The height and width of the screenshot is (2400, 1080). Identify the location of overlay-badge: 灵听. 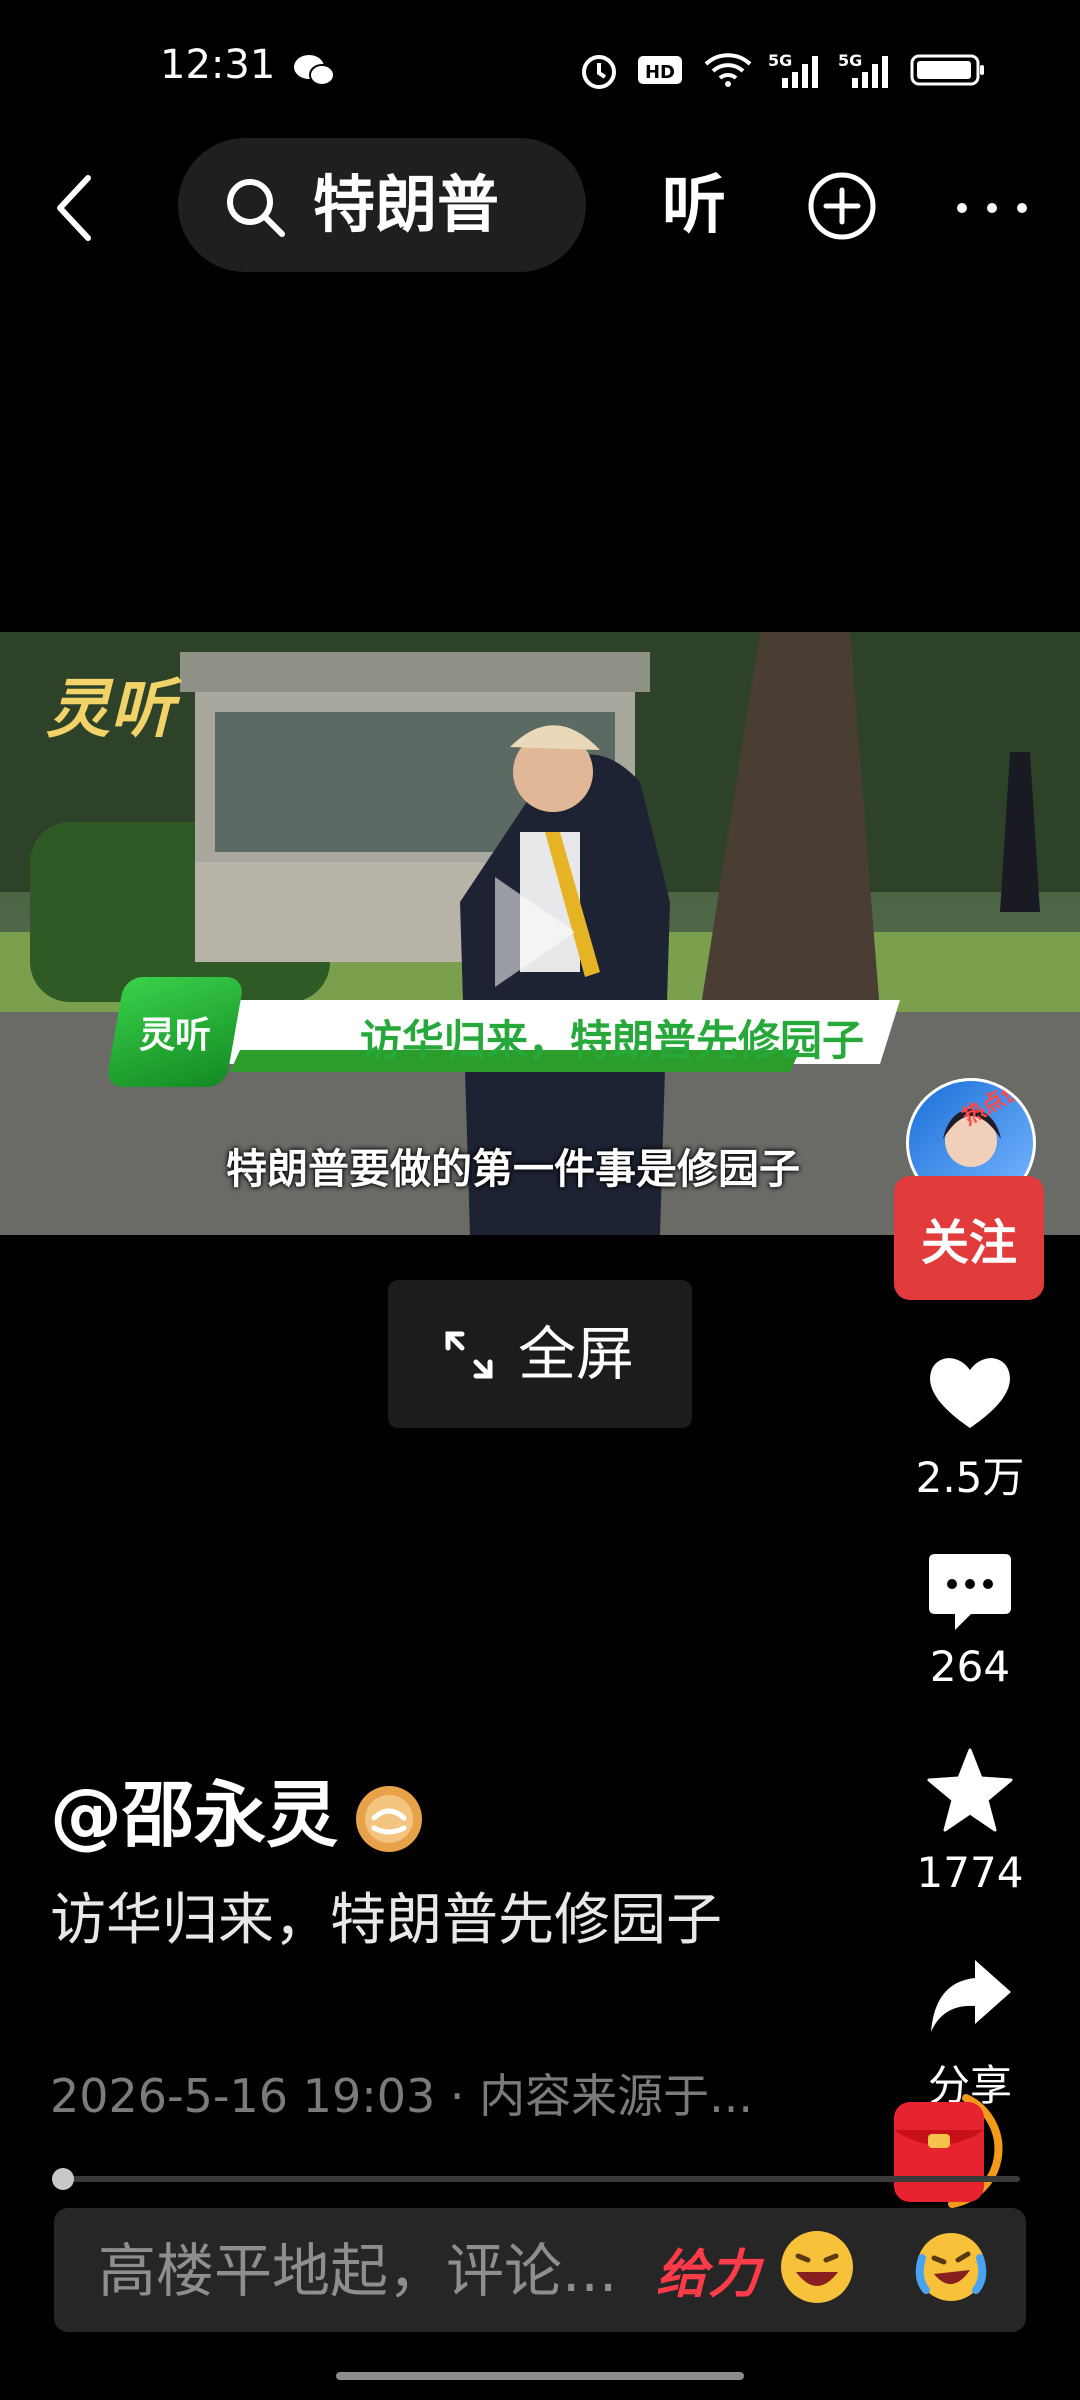
(175, 1032).